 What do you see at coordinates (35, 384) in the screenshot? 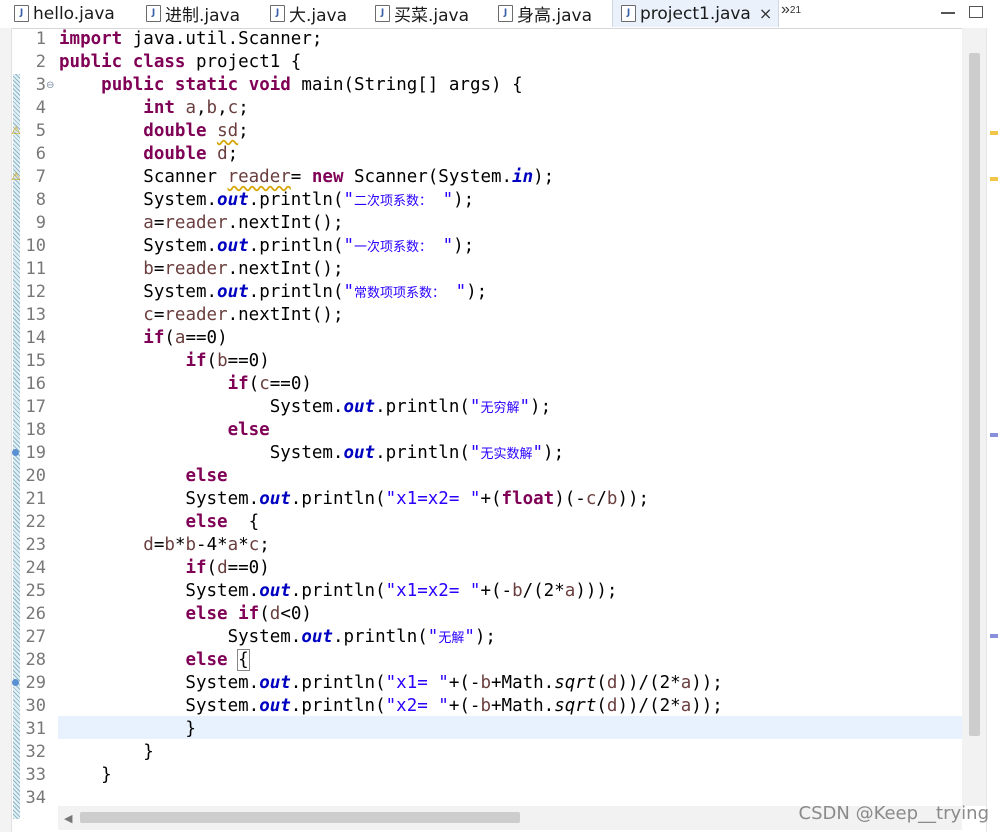
I see `line-number: 16` at bounding box center [35, 384].